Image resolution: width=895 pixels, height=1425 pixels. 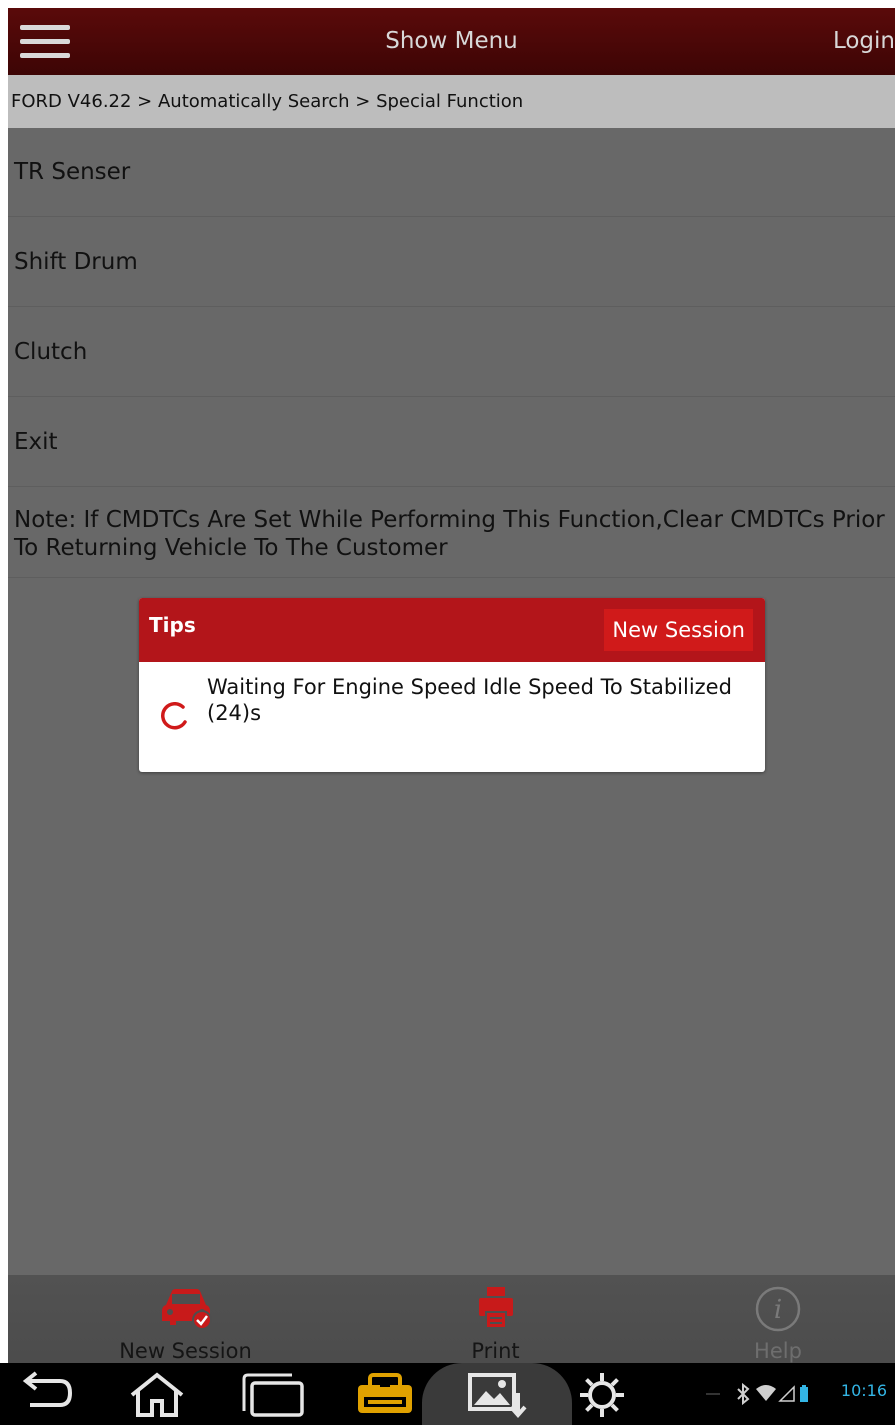 I want to click on system-nav-bar: 10:16, so click(x=447, y=1394).